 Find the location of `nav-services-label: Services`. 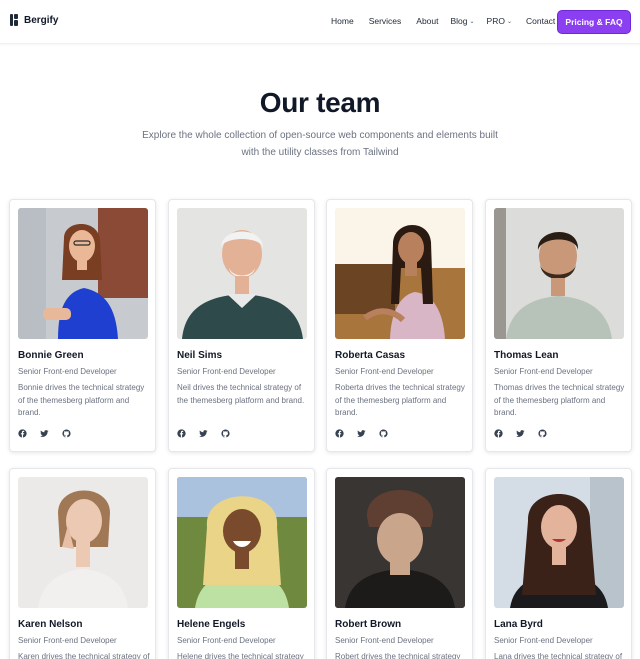

nav-services-label: Services is located at coordinates (385, 21).